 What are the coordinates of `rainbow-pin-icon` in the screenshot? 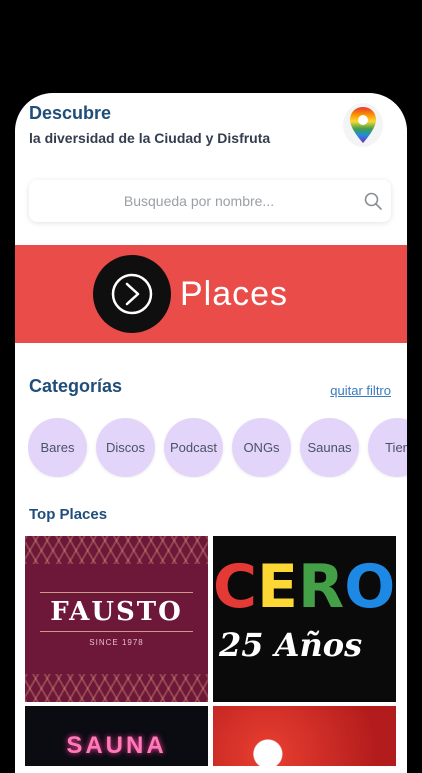 It's located at (363, 125).